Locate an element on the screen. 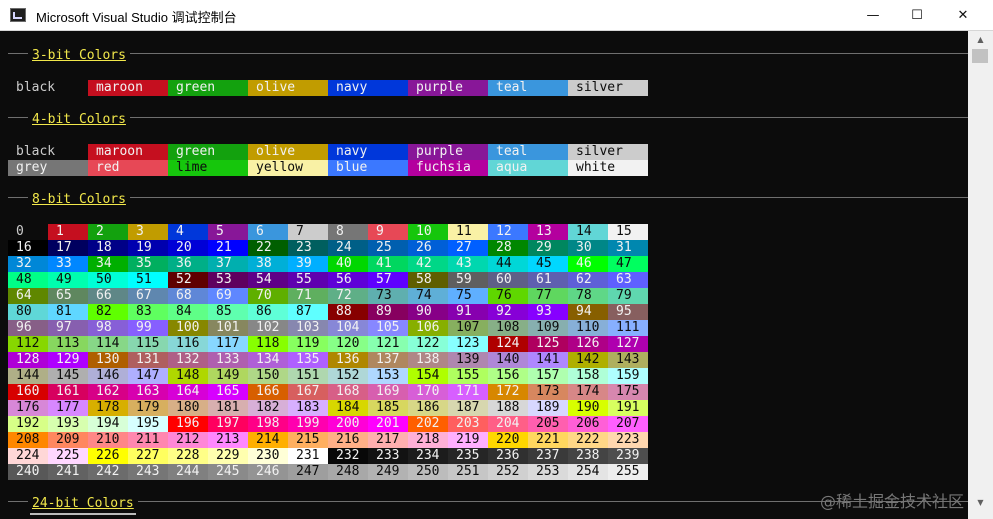  color-index-241: 241 is located at coordinates (68, 472).